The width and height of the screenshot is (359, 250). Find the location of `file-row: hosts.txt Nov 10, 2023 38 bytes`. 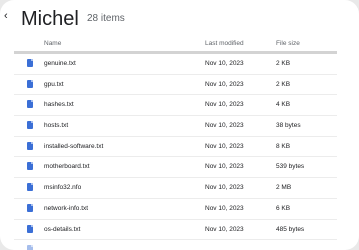

file-row: hosts.txt Nov 10, 2023 38 bytes is located at coordinates (175, 126).